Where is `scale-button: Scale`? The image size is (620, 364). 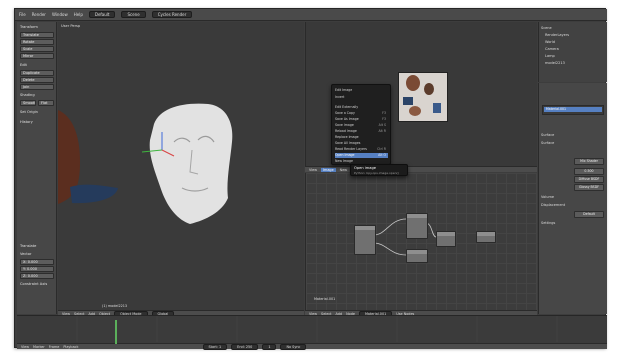 scale-button: Scale is located at coordinates (37, 49).